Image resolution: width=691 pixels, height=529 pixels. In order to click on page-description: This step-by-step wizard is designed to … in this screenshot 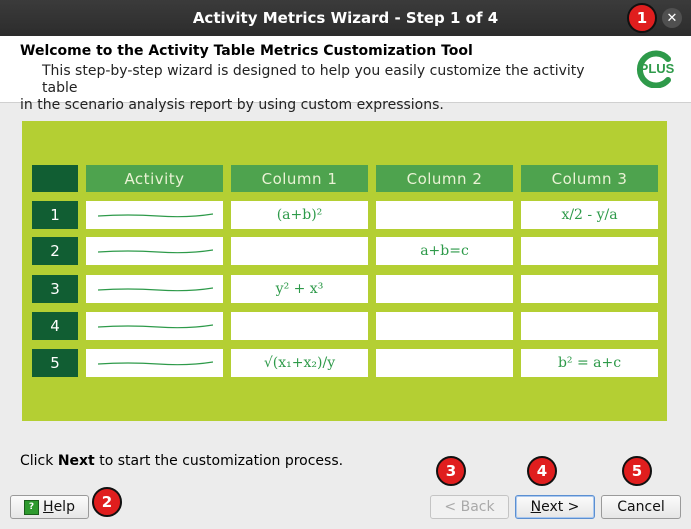, I will do `click(320, 88)`.